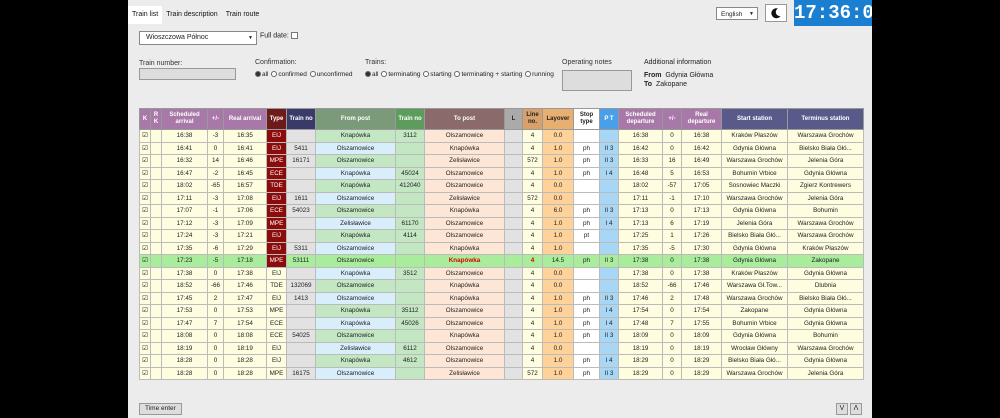  I want to click on col-header: From post, so click(355, 119).